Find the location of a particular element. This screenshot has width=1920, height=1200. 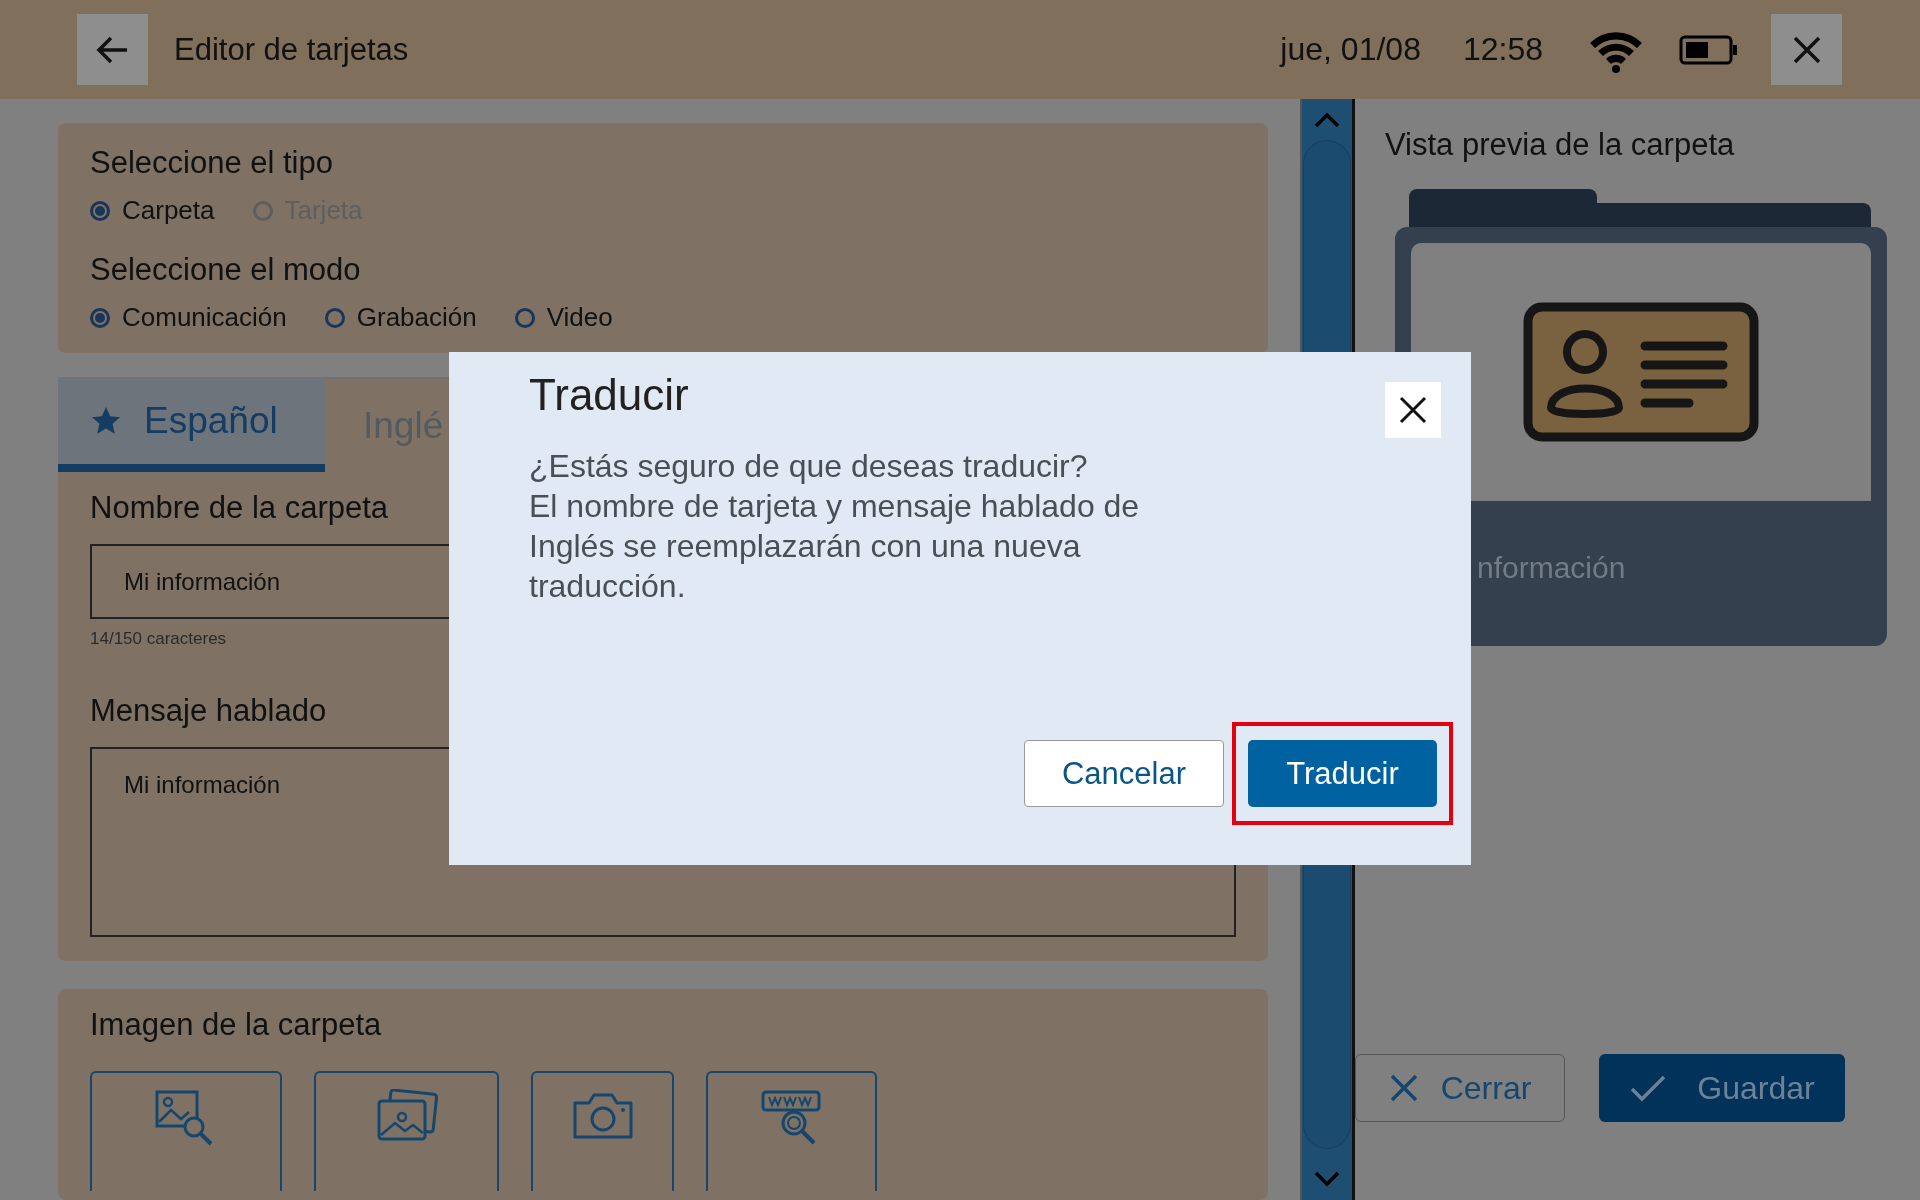

section-heading: Imagen de la carpeta is located at coordinates (236, 1025).